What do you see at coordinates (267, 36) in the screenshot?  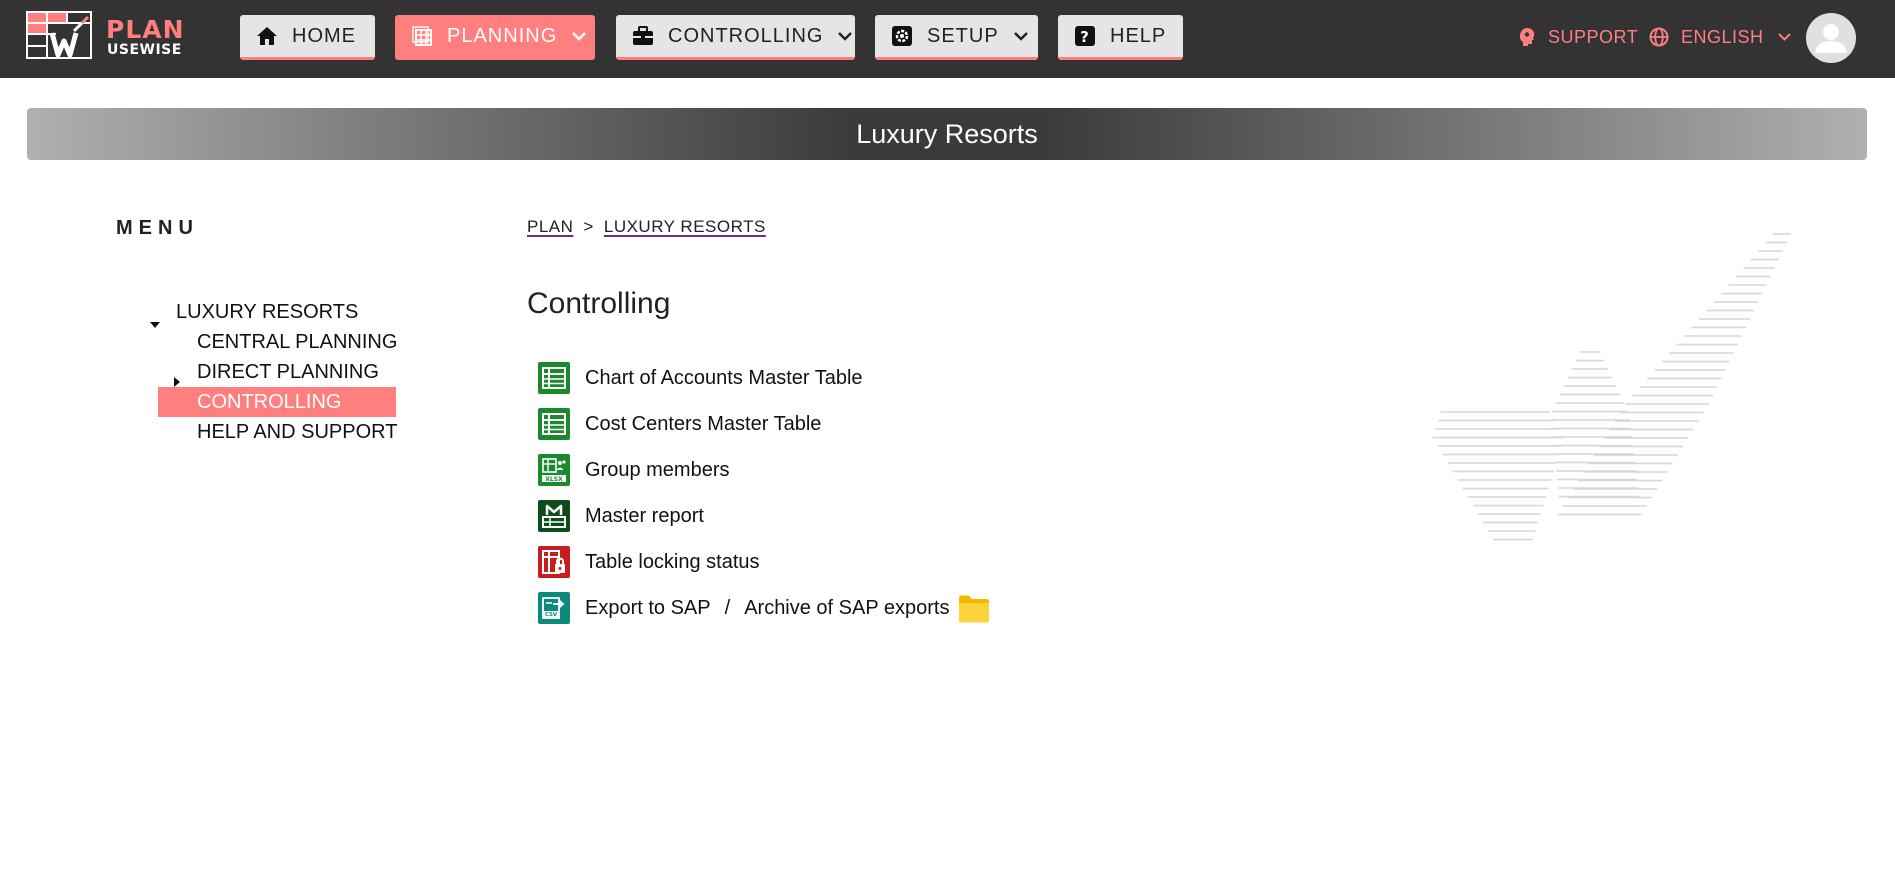 I see `home-icon` at bounding box center [267, 36].